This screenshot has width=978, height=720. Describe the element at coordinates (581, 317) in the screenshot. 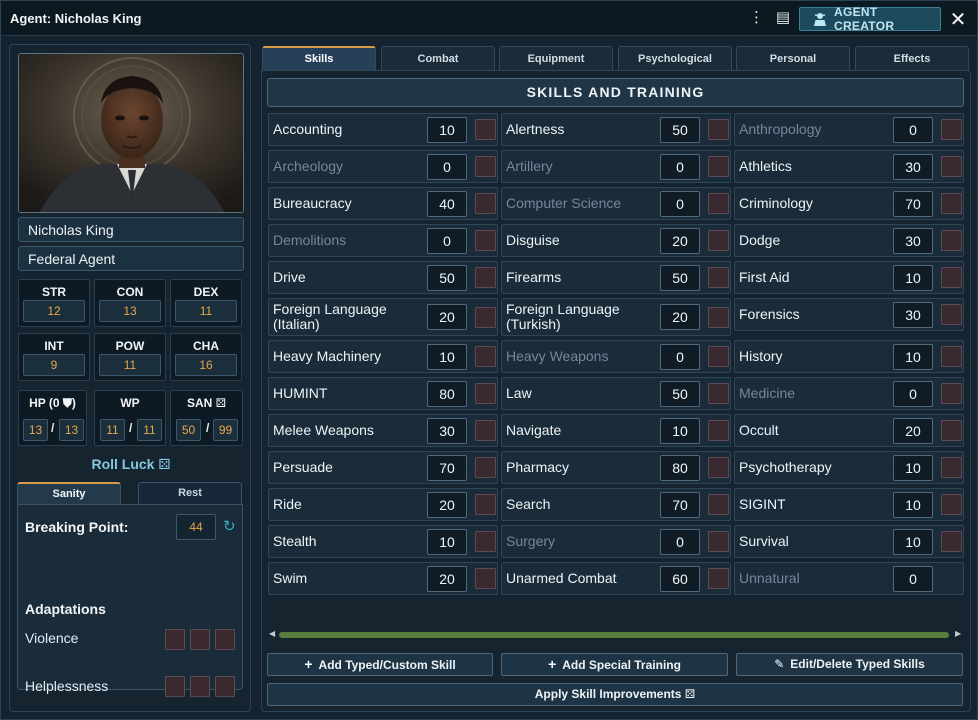

I see `skill-name: Foreign Language (Turkish)` at that location.